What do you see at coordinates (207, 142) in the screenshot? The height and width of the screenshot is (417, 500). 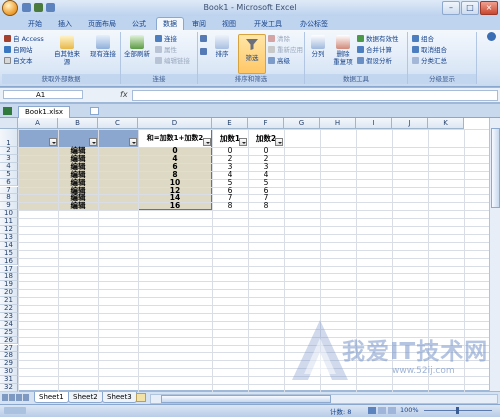 I see `filter-dropdown-d` at bounding box center [207, 142].